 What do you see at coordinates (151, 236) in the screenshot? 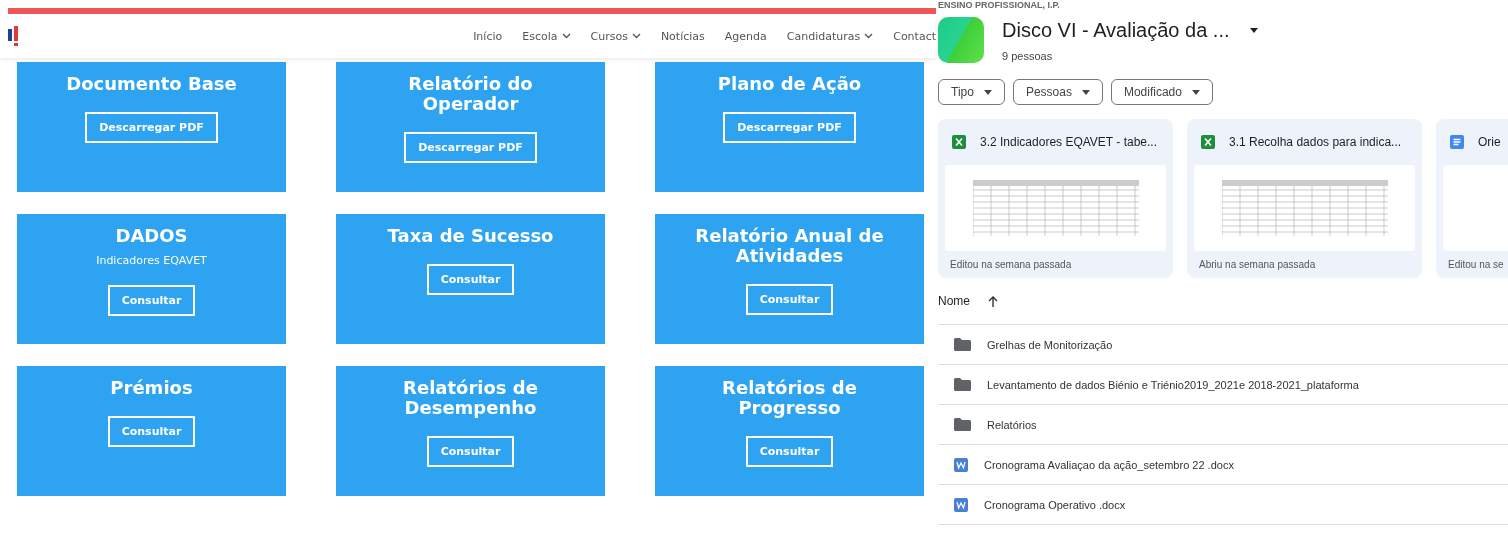
I see `card-title: DADOS` at bounding box center [151, 236].